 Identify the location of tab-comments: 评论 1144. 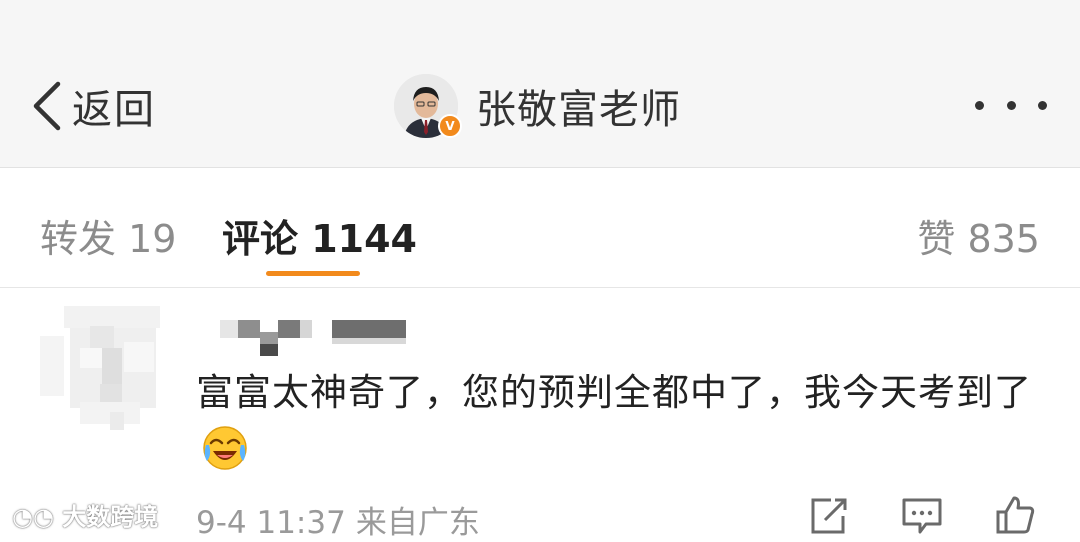
(319, 235).